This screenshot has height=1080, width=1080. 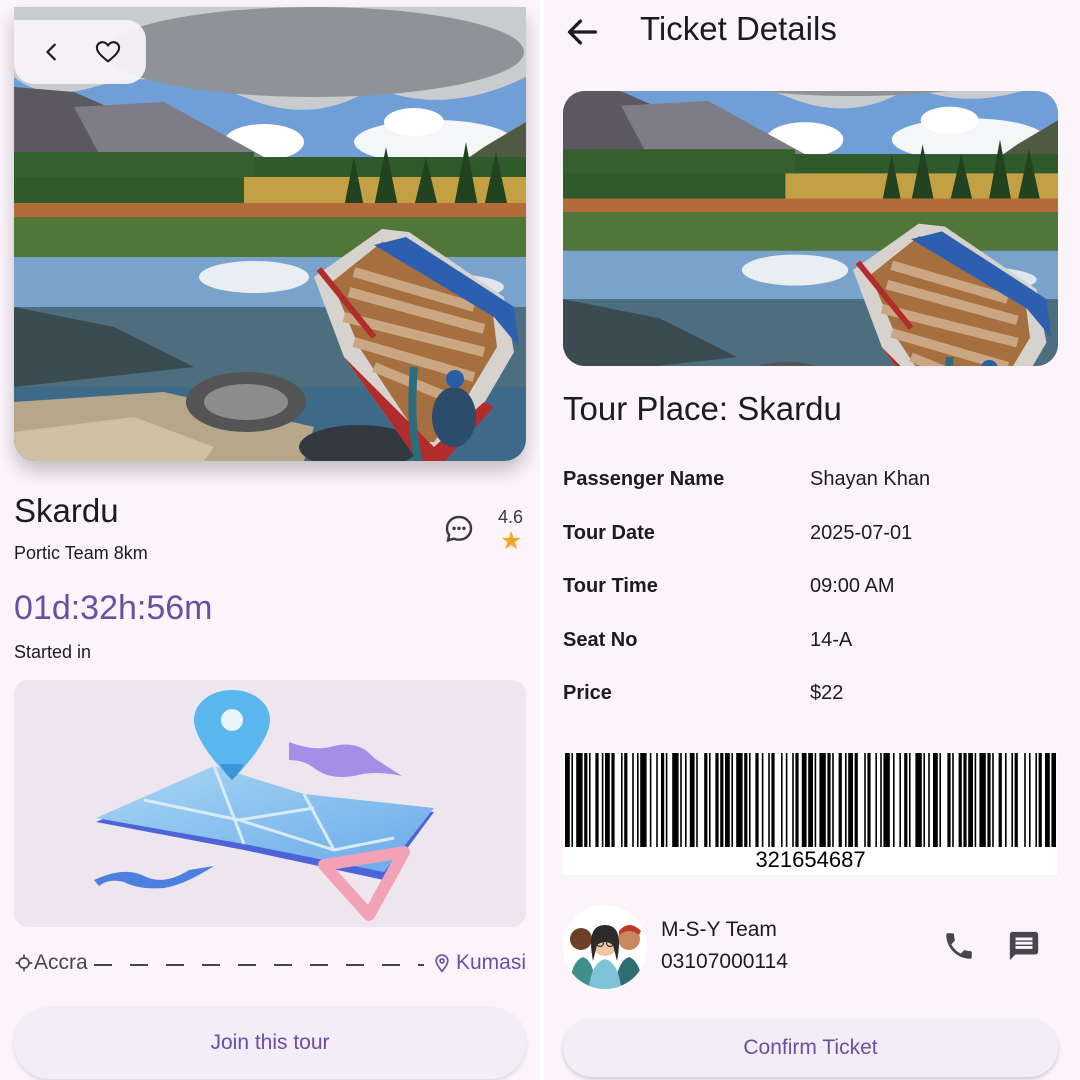 I want to click on barcode-bars, so click(x=810, y=800).